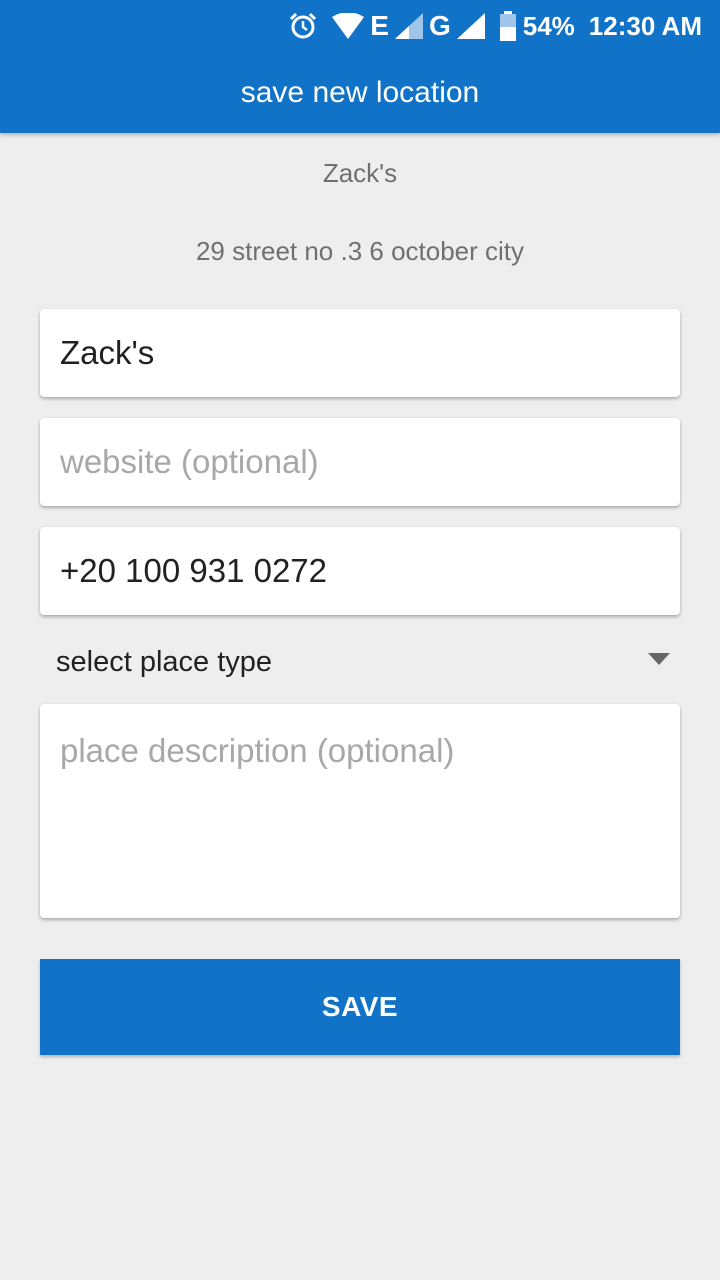 This screenshot has width=720, height=1280. Describe the element at coordinates (348, 26) in the screenshot. I see `wifi-icon` at that location.